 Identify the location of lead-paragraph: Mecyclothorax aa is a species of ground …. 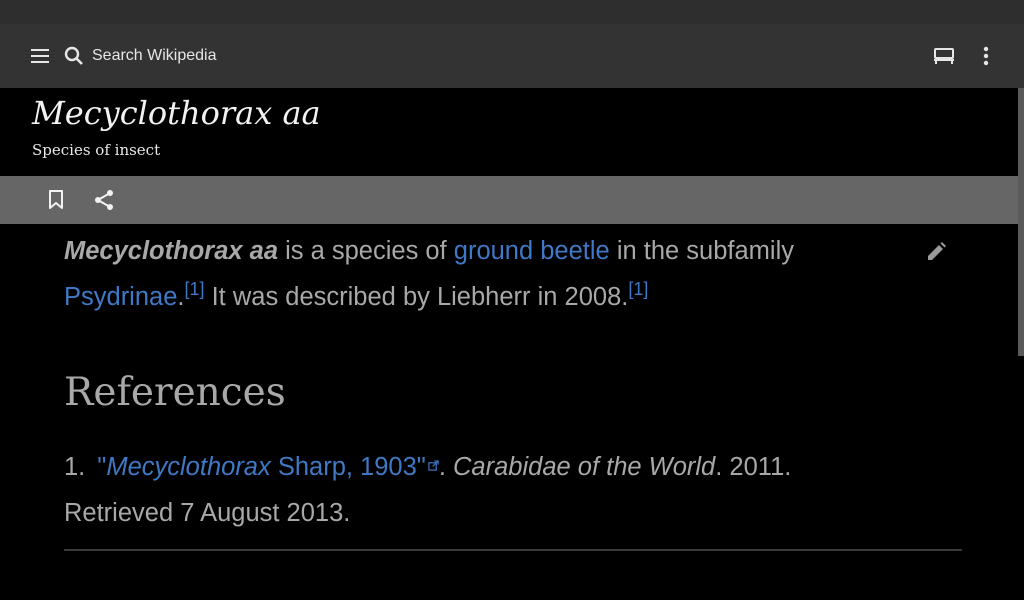
(464, 274).